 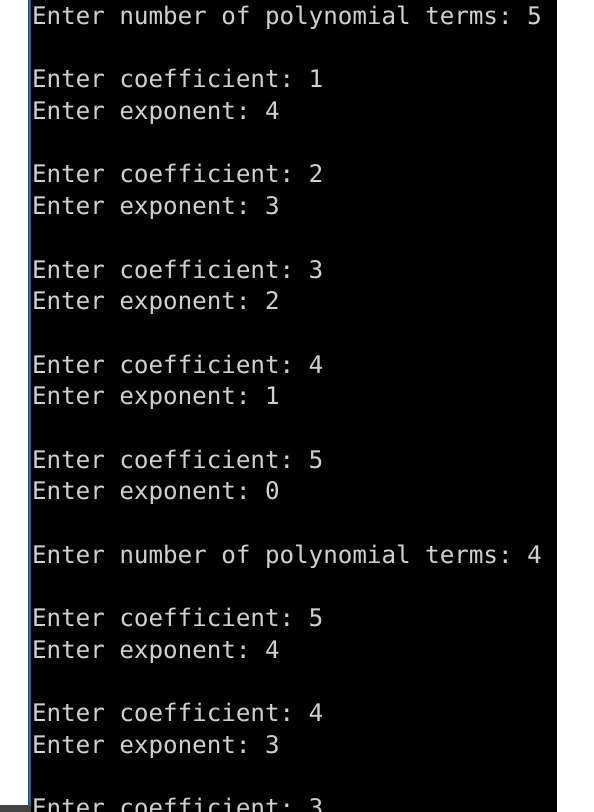 I want to click on console-line: Enter exponent: 1, so click(x=156, y=396).